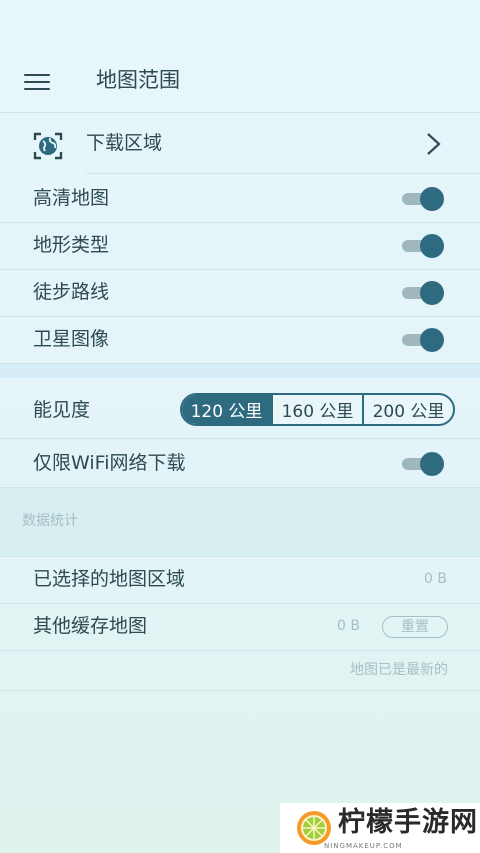  Describe the element at coordinates (399, 670) in the screenshot. I see `map-status-text: 地图已是最新的` at that location.